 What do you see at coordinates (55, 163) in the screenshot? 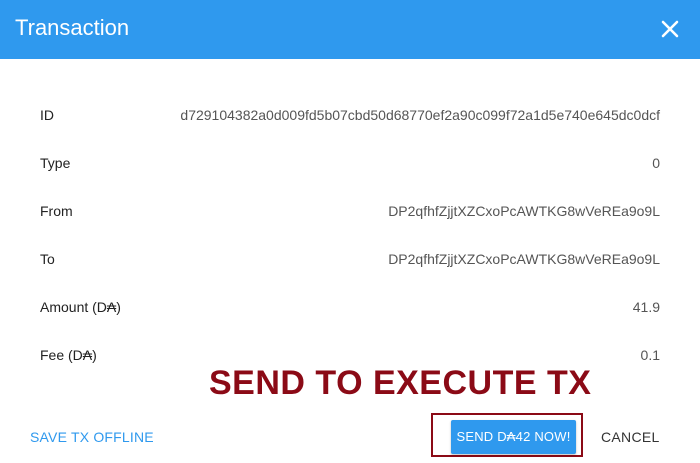
I see `type-label: Type` at bounding box center [55, 163].